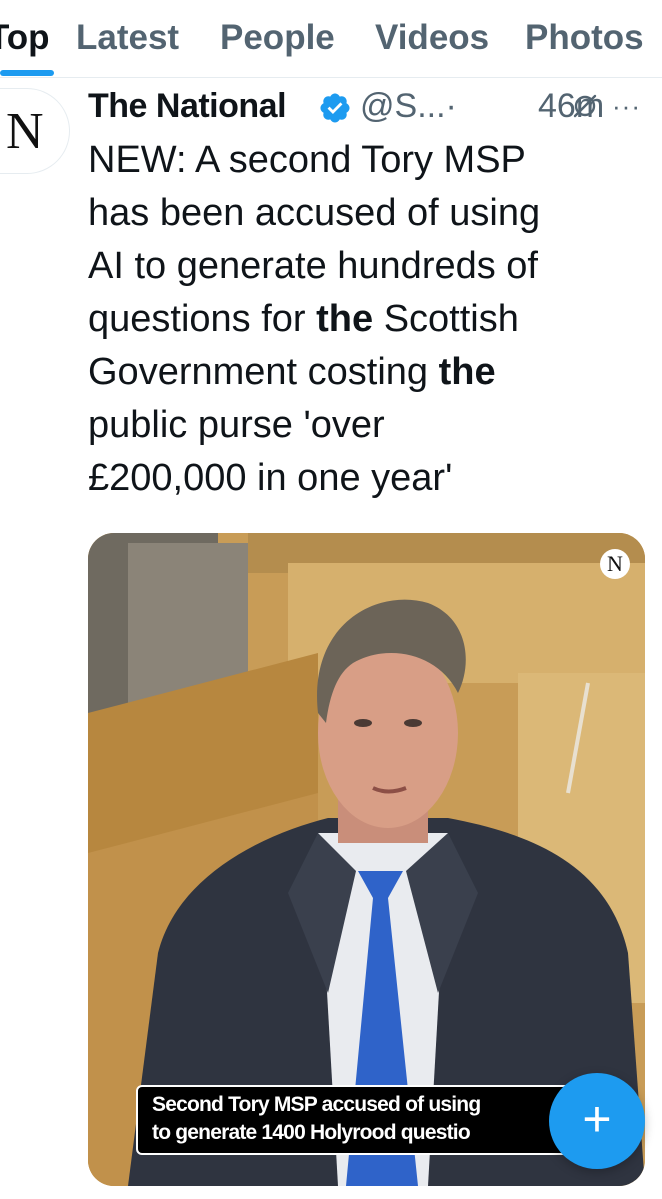 This screenshot has width=662, height=1199. Describe the element at coordinates (408, 106) in the screenshot. I see `handle: @S...·` at that location.